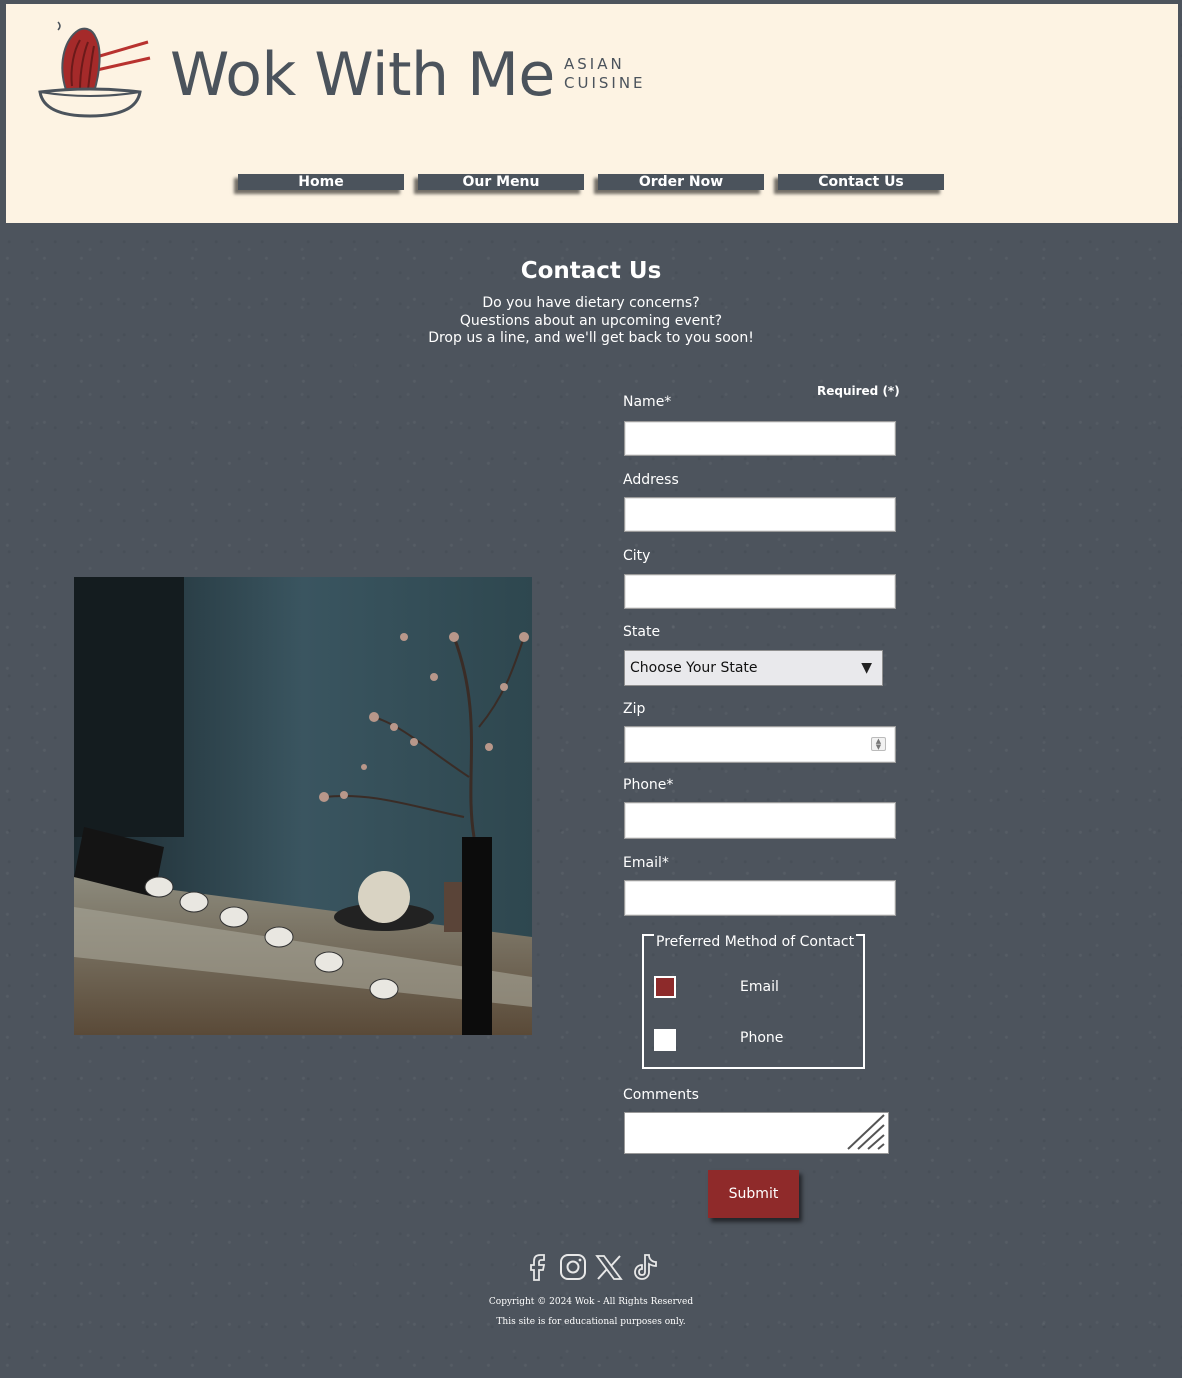 Image resolution: width=1182 pixels, height=1378 pixels. What do you see at coordinates (694, 668) in the screenshot?
I see `state-select-value: Choose Your State` at bounding box center [694, 668].